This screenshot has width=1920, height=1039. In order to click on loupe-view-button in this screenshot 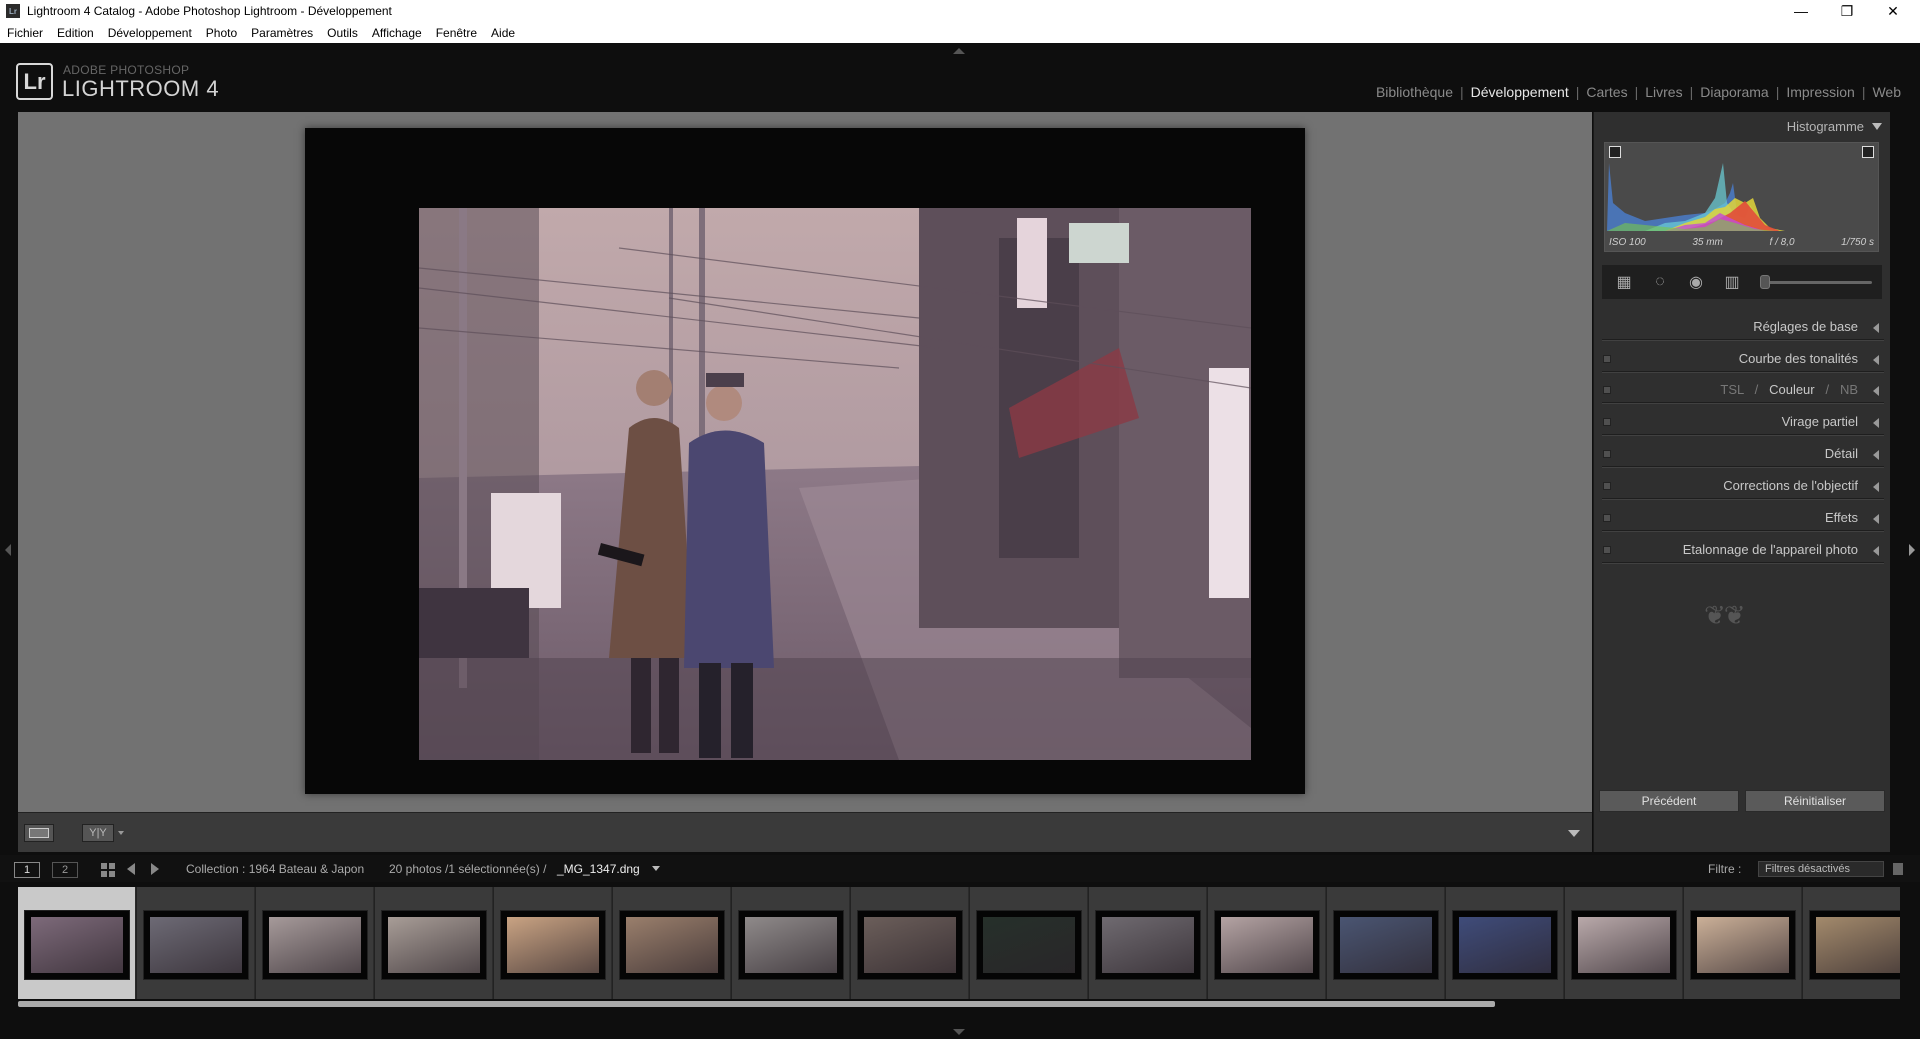, I will do `click(39, 833)`.